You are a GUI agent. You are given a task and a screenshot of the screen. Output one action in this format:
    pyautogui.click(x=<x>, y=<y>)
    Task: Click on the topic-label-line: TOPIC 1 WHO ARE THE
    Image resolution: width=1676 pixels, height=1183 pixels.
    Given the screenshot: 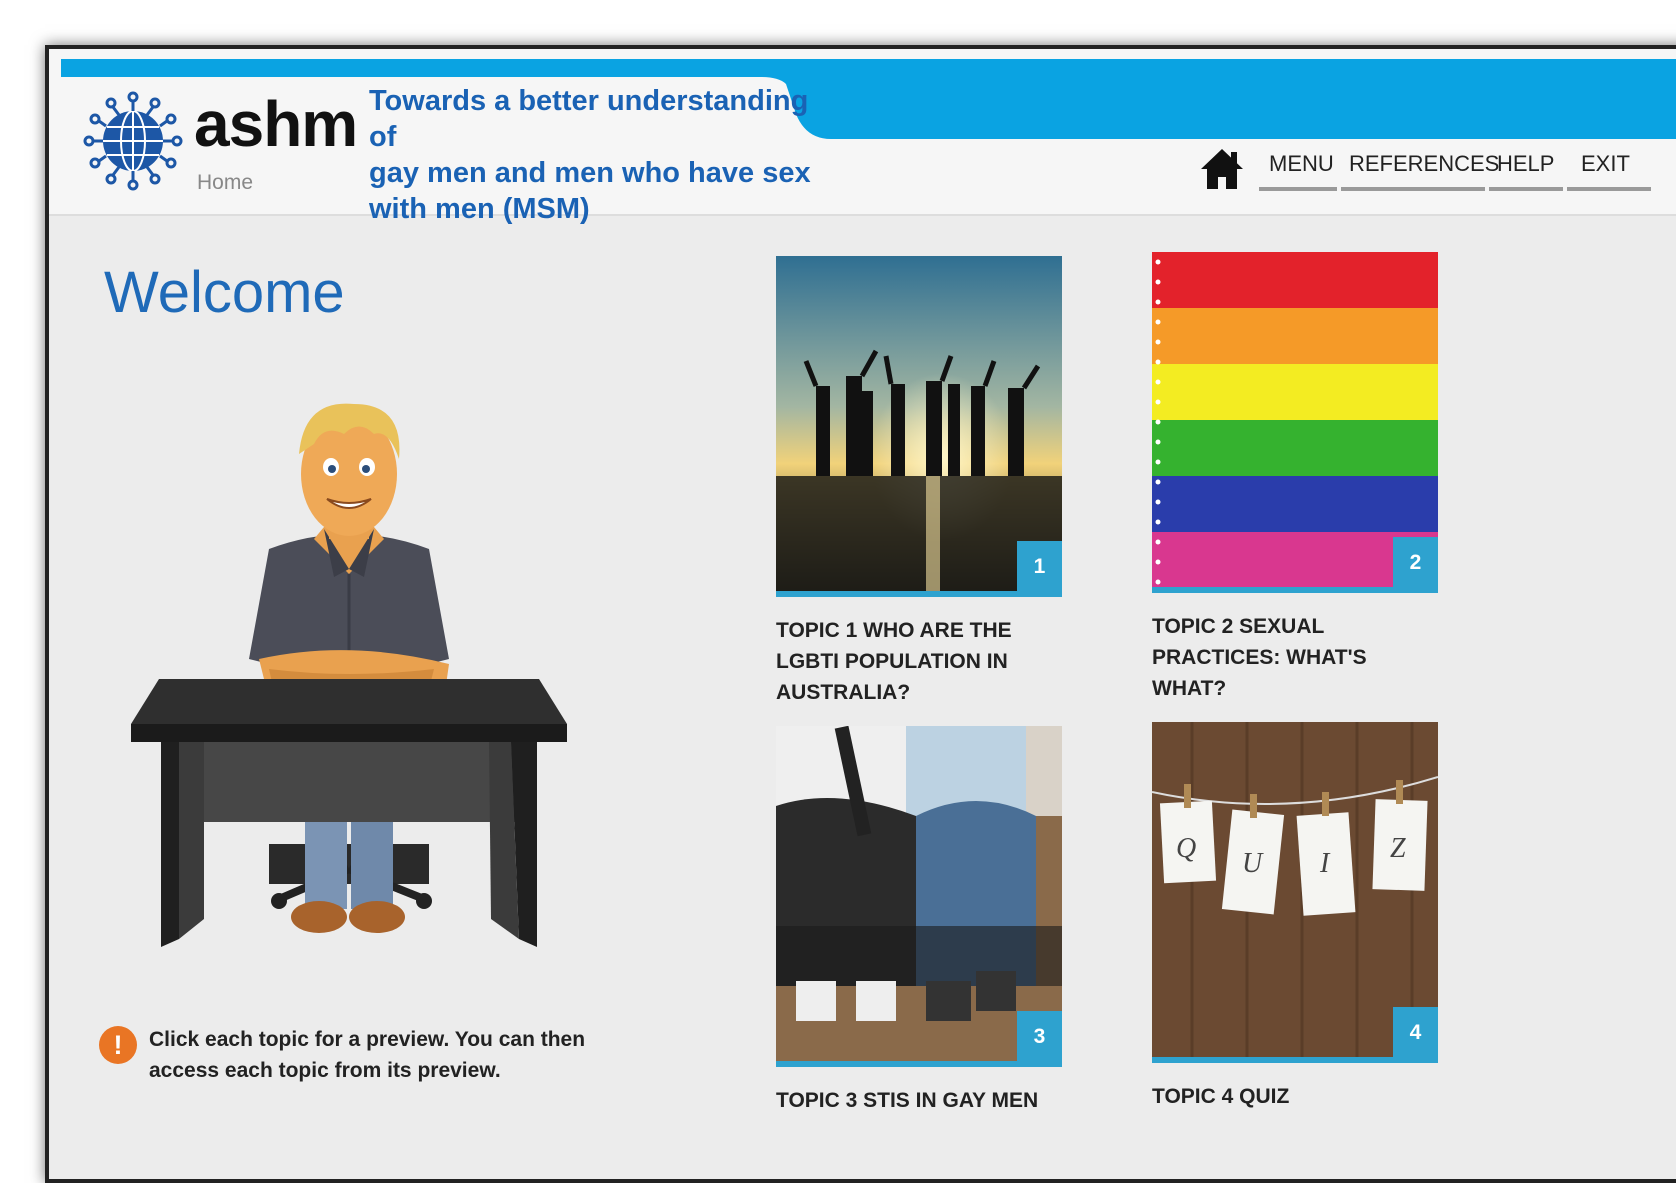 What is the action you would take?
    pyautogui.click(x=894, y=630)
    